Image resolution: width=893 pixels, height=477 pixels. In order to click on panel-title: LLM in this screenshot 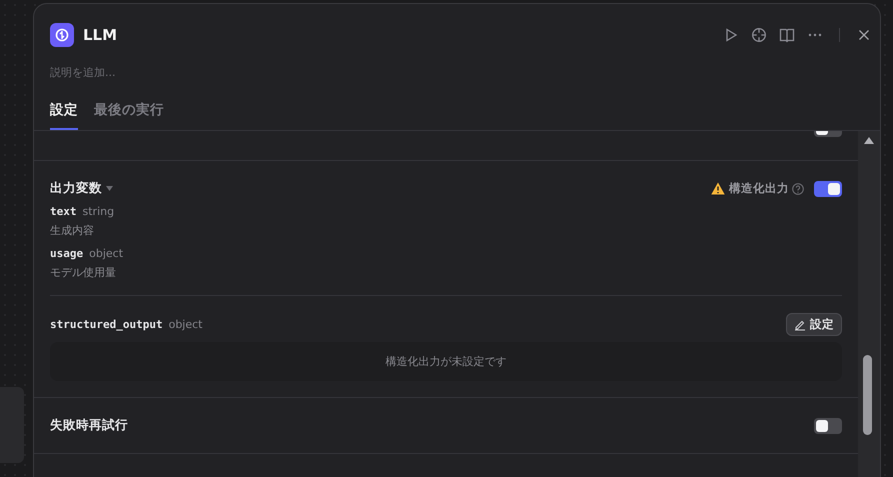, I will do `click(100, 35)`.